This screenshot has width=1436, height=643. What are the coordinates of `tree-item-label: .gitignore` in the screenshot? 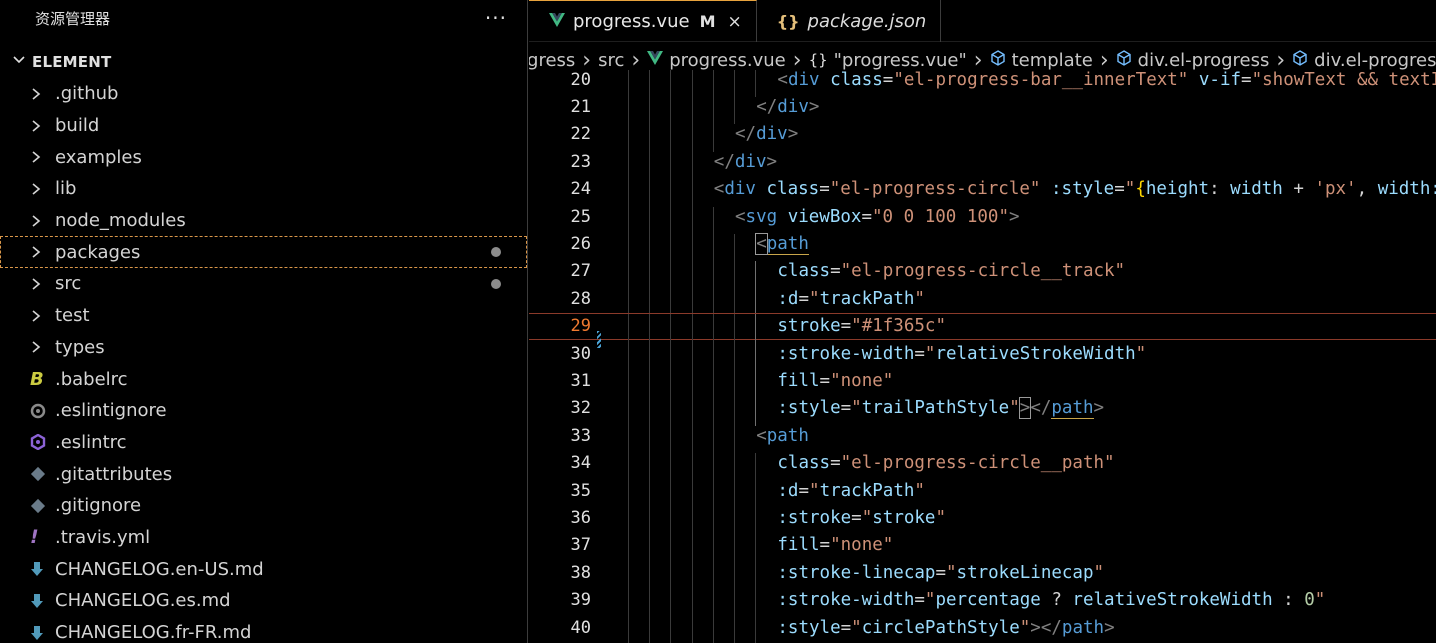 It's located at (98, 506).